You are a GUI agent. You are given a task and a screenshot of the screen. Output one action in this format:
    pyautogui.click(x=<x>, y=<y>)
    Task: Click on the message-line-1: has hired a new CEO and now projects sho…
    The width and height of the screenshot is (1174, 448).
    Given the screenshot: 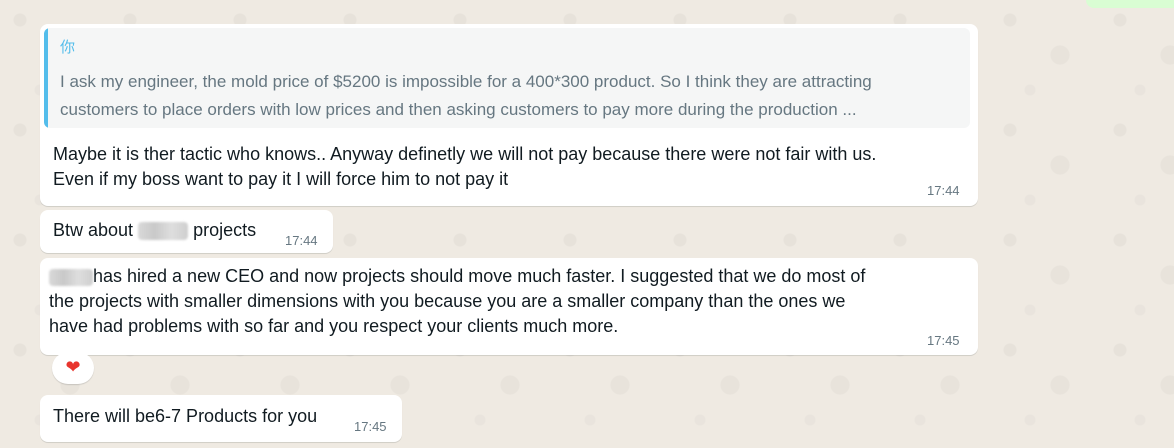 What is the action you would take?
    pyautogui.click(x=479, y=276)
    